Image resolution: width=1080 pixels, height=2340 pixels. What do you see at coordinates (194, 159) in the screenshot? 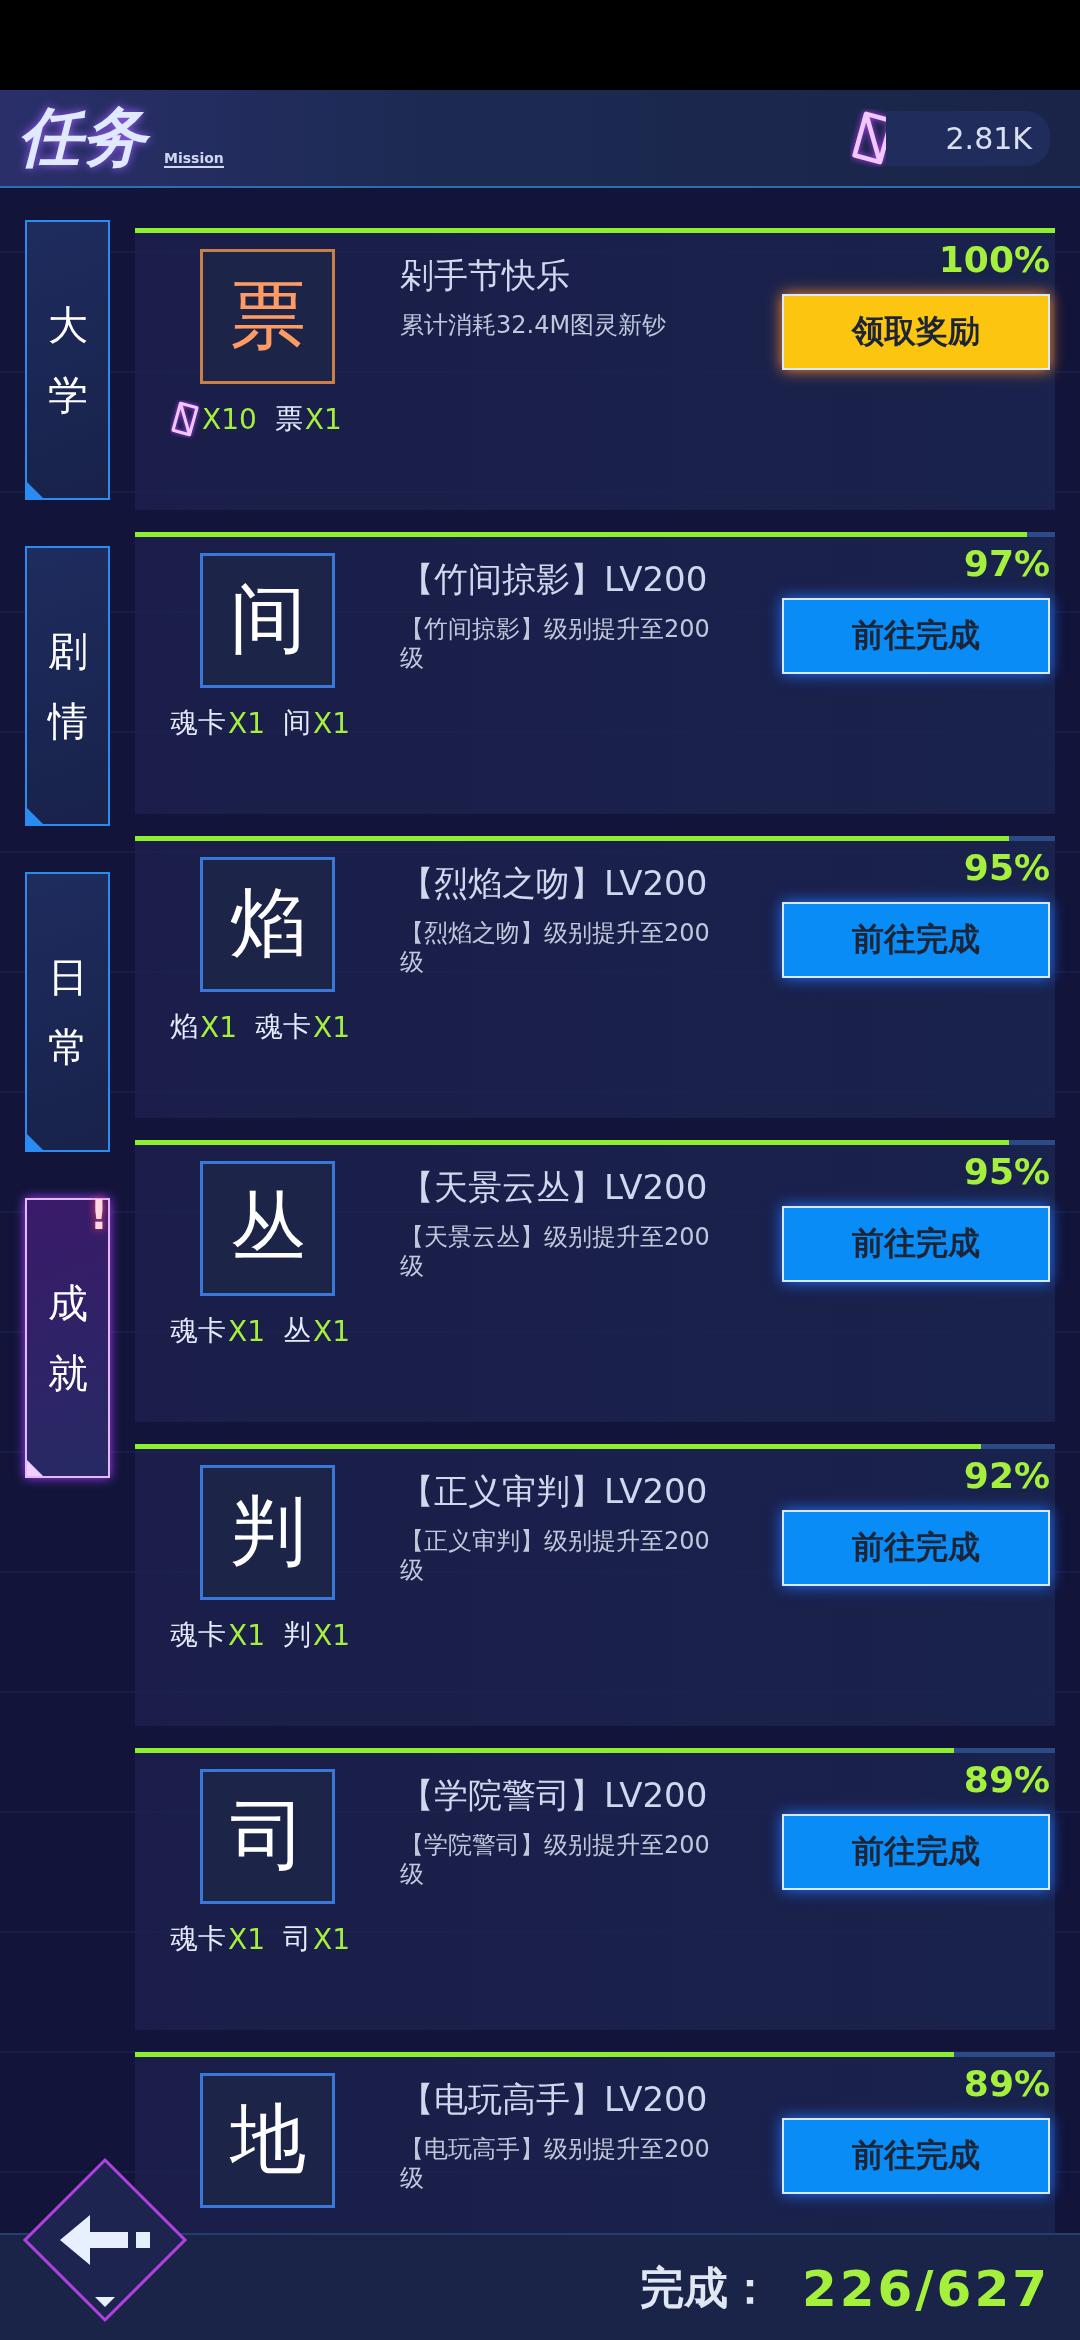
I see `page-subtitle: Mission` at bounding box center [194, 159].